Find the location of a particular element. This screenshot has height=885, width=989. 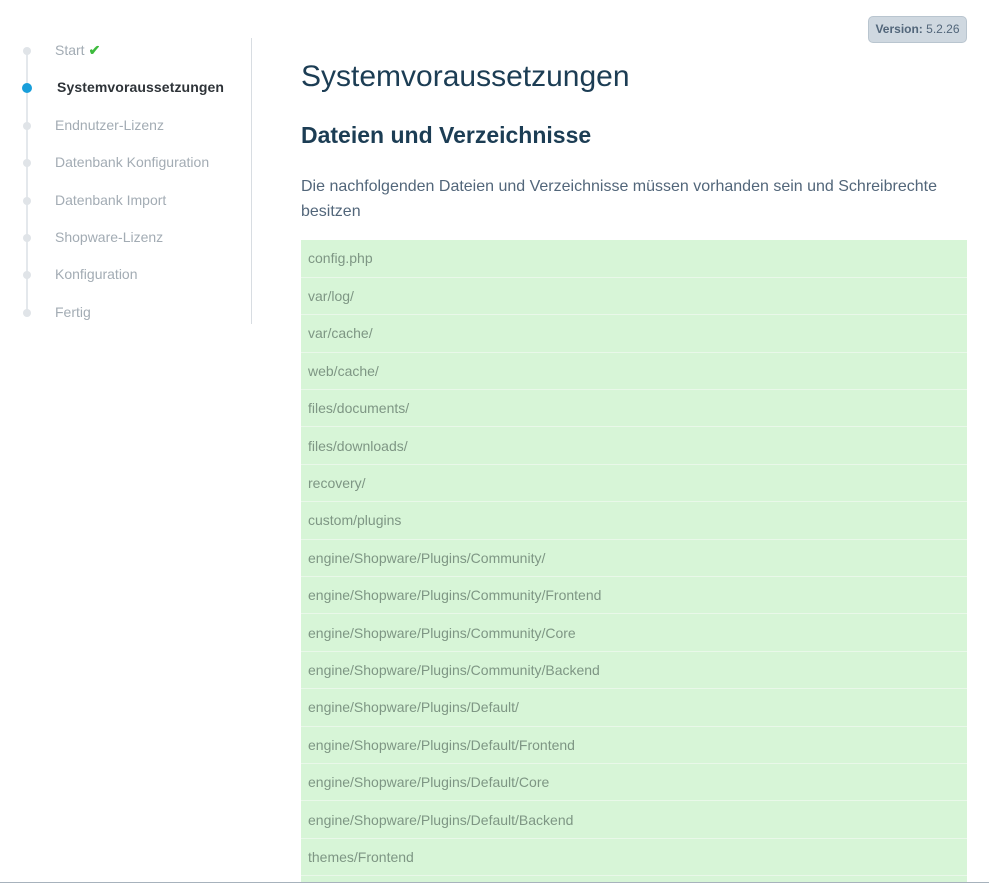

active-step-dot is located at coordinates (27, 88).